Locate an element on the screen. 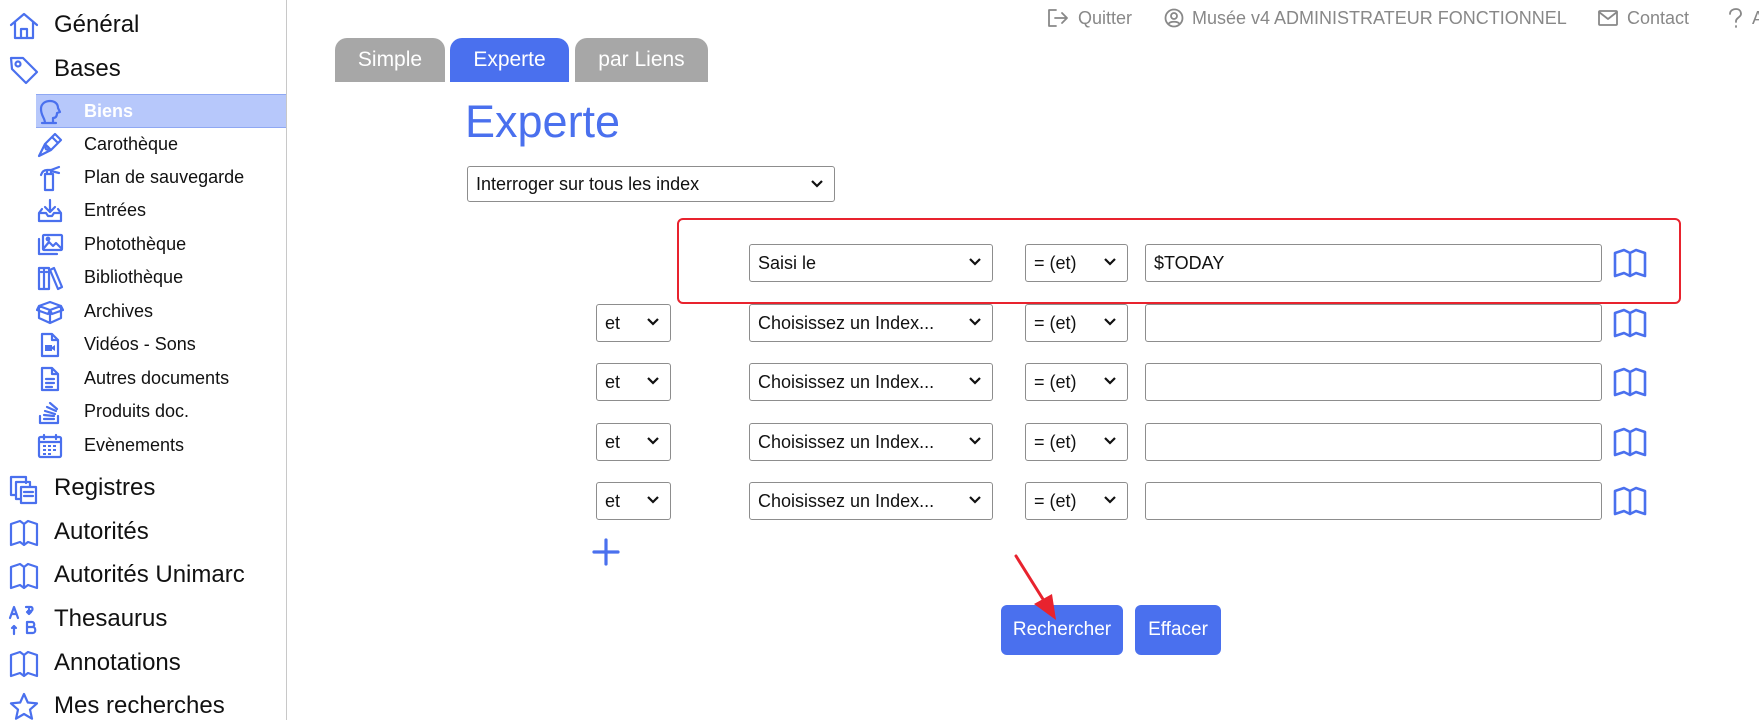 The width and height of the screenshot is (1759, 720). contact-link: Contact is located at coordinates (1643, 18).